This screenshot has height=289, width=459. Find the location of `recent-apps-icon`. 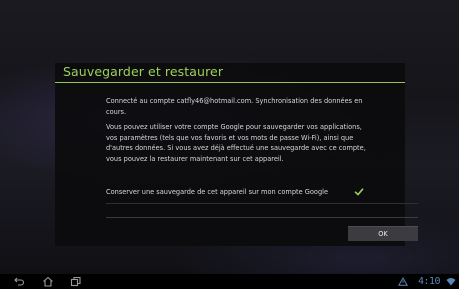

recent-apps-icon is located at coordinates (76, 281).